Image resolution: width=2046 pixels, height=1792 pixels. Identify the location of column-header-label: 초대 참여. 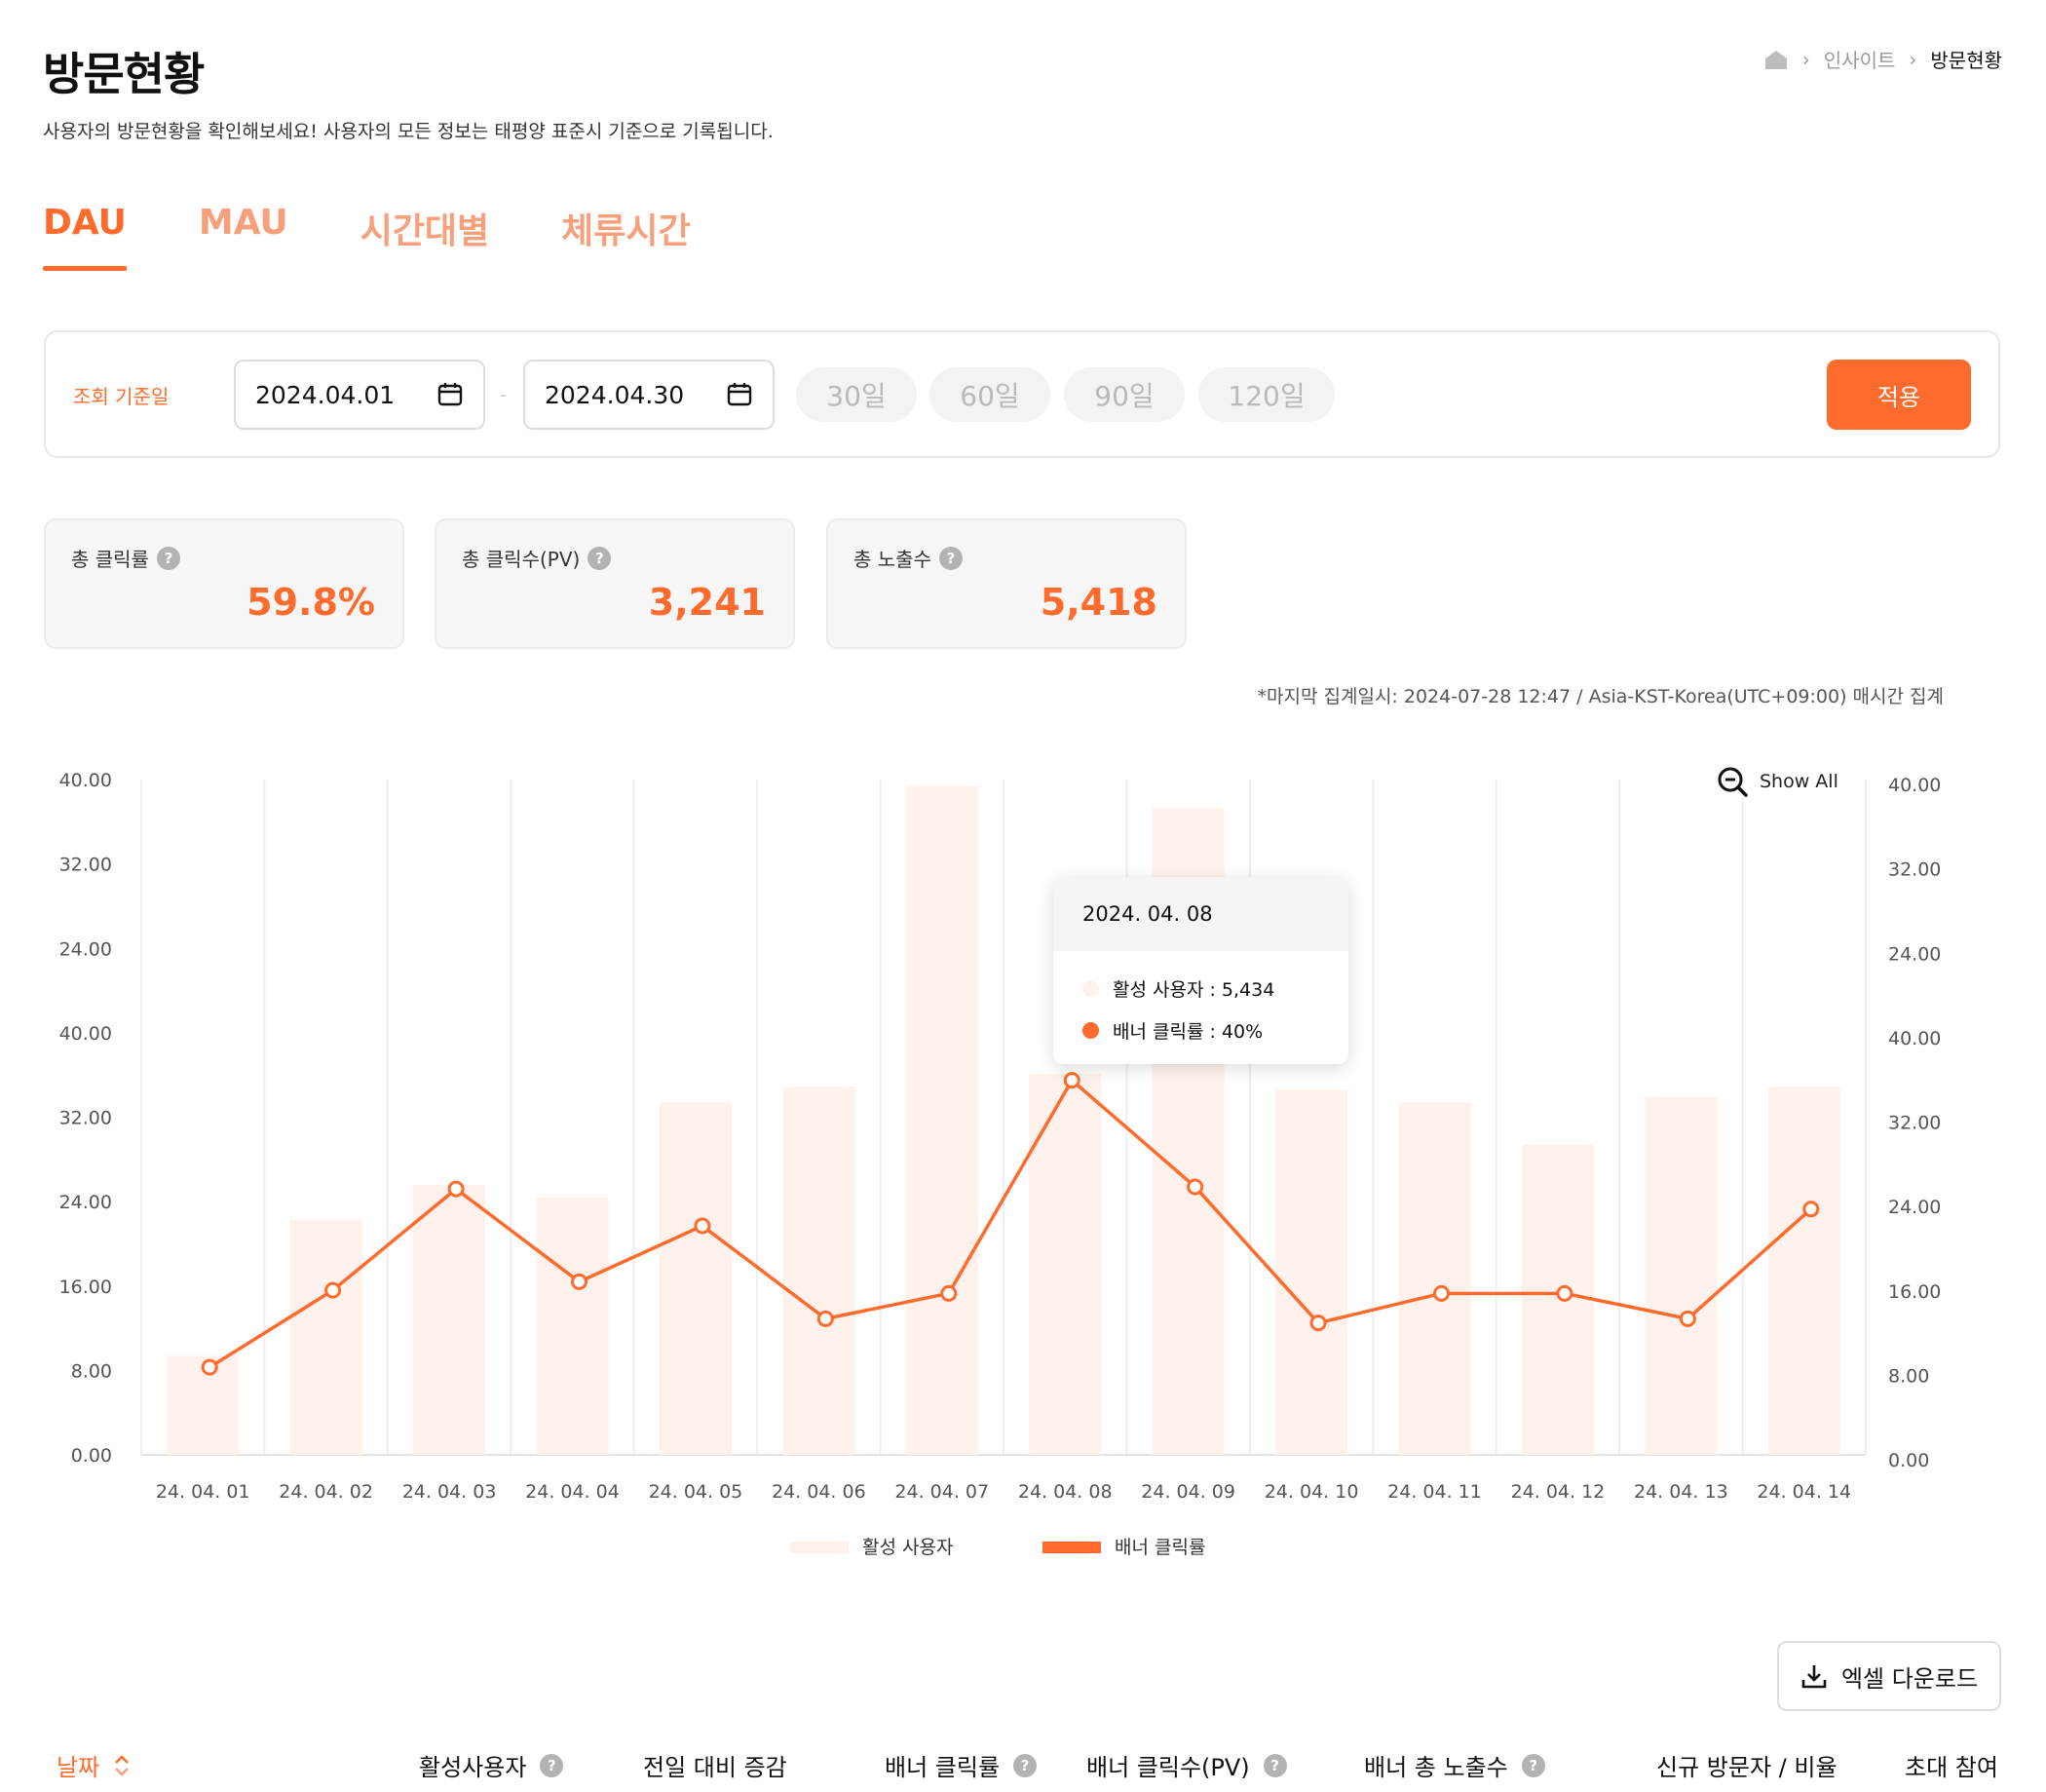
(1951, 1767).